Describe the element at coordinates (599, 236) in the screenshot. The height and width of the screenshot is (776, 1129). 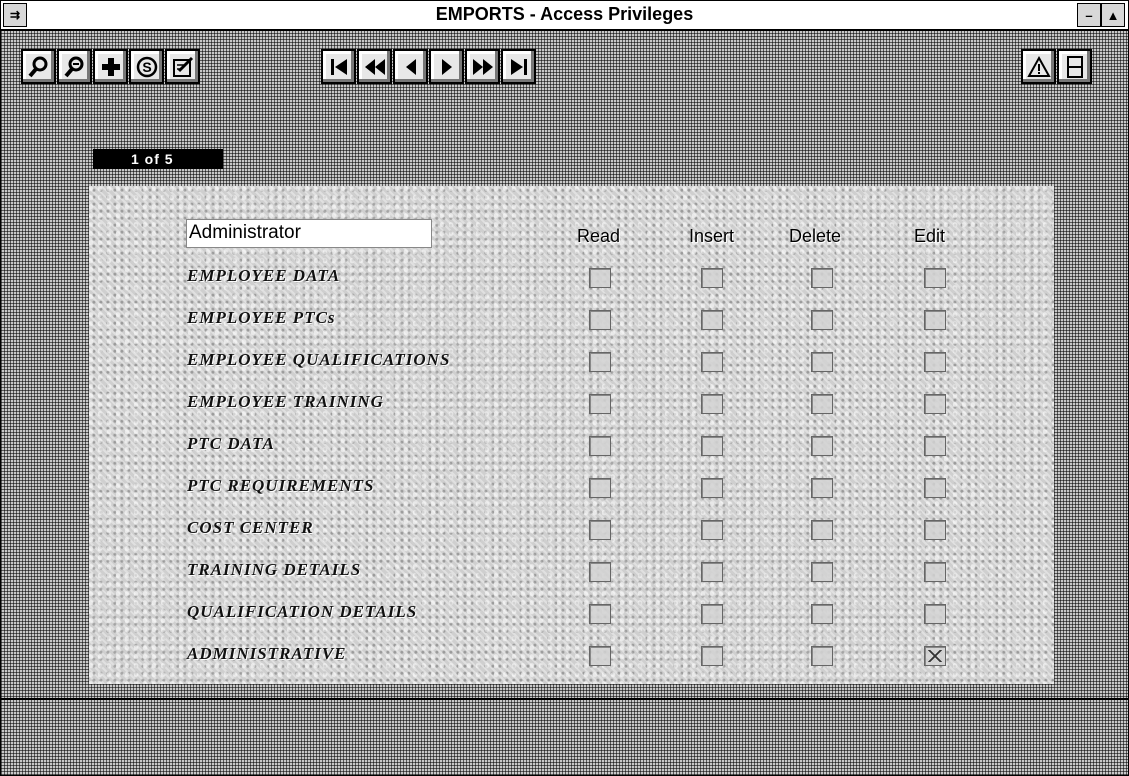
I see `column-header-read: Read` at that location.